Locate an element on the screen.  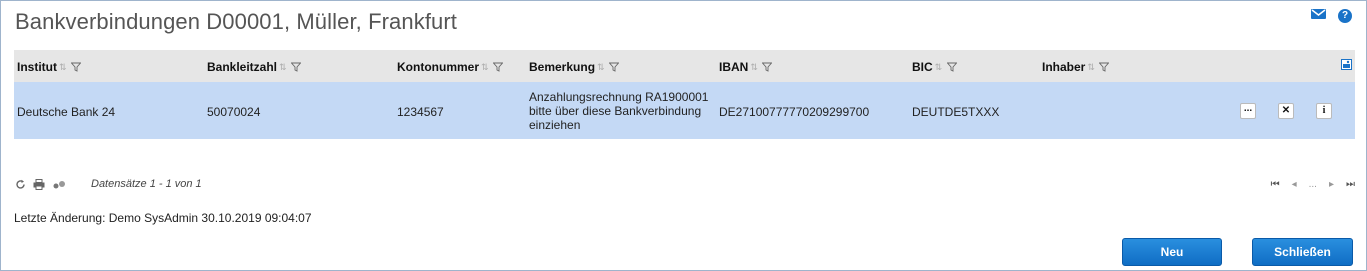
bemerkung-line: bitte über diese Bankverbindung is located at coordinates (615, 111).